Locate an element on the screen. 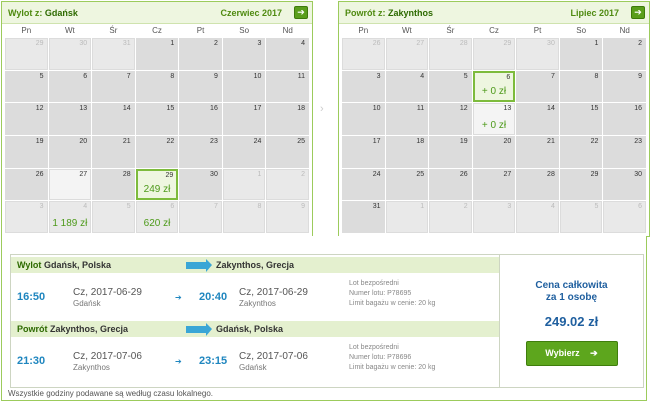 This screenshot has width=650, height=408. calendar-day: 13 is located at coordinates (70, 119).